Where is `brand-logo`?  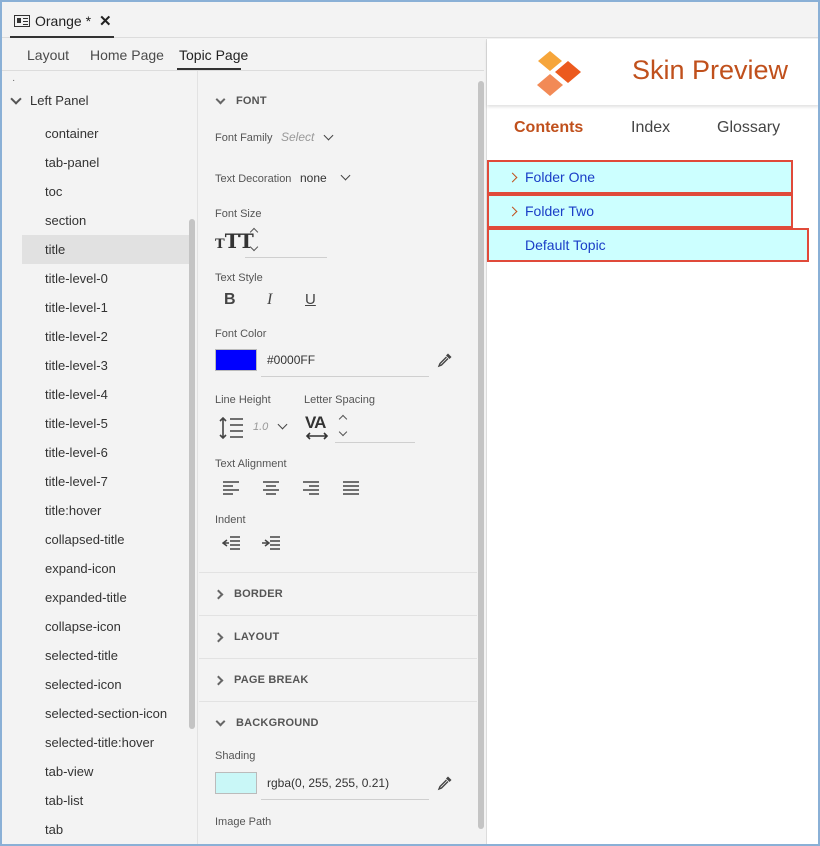 brand-logo is located at coordinates (559, 73).